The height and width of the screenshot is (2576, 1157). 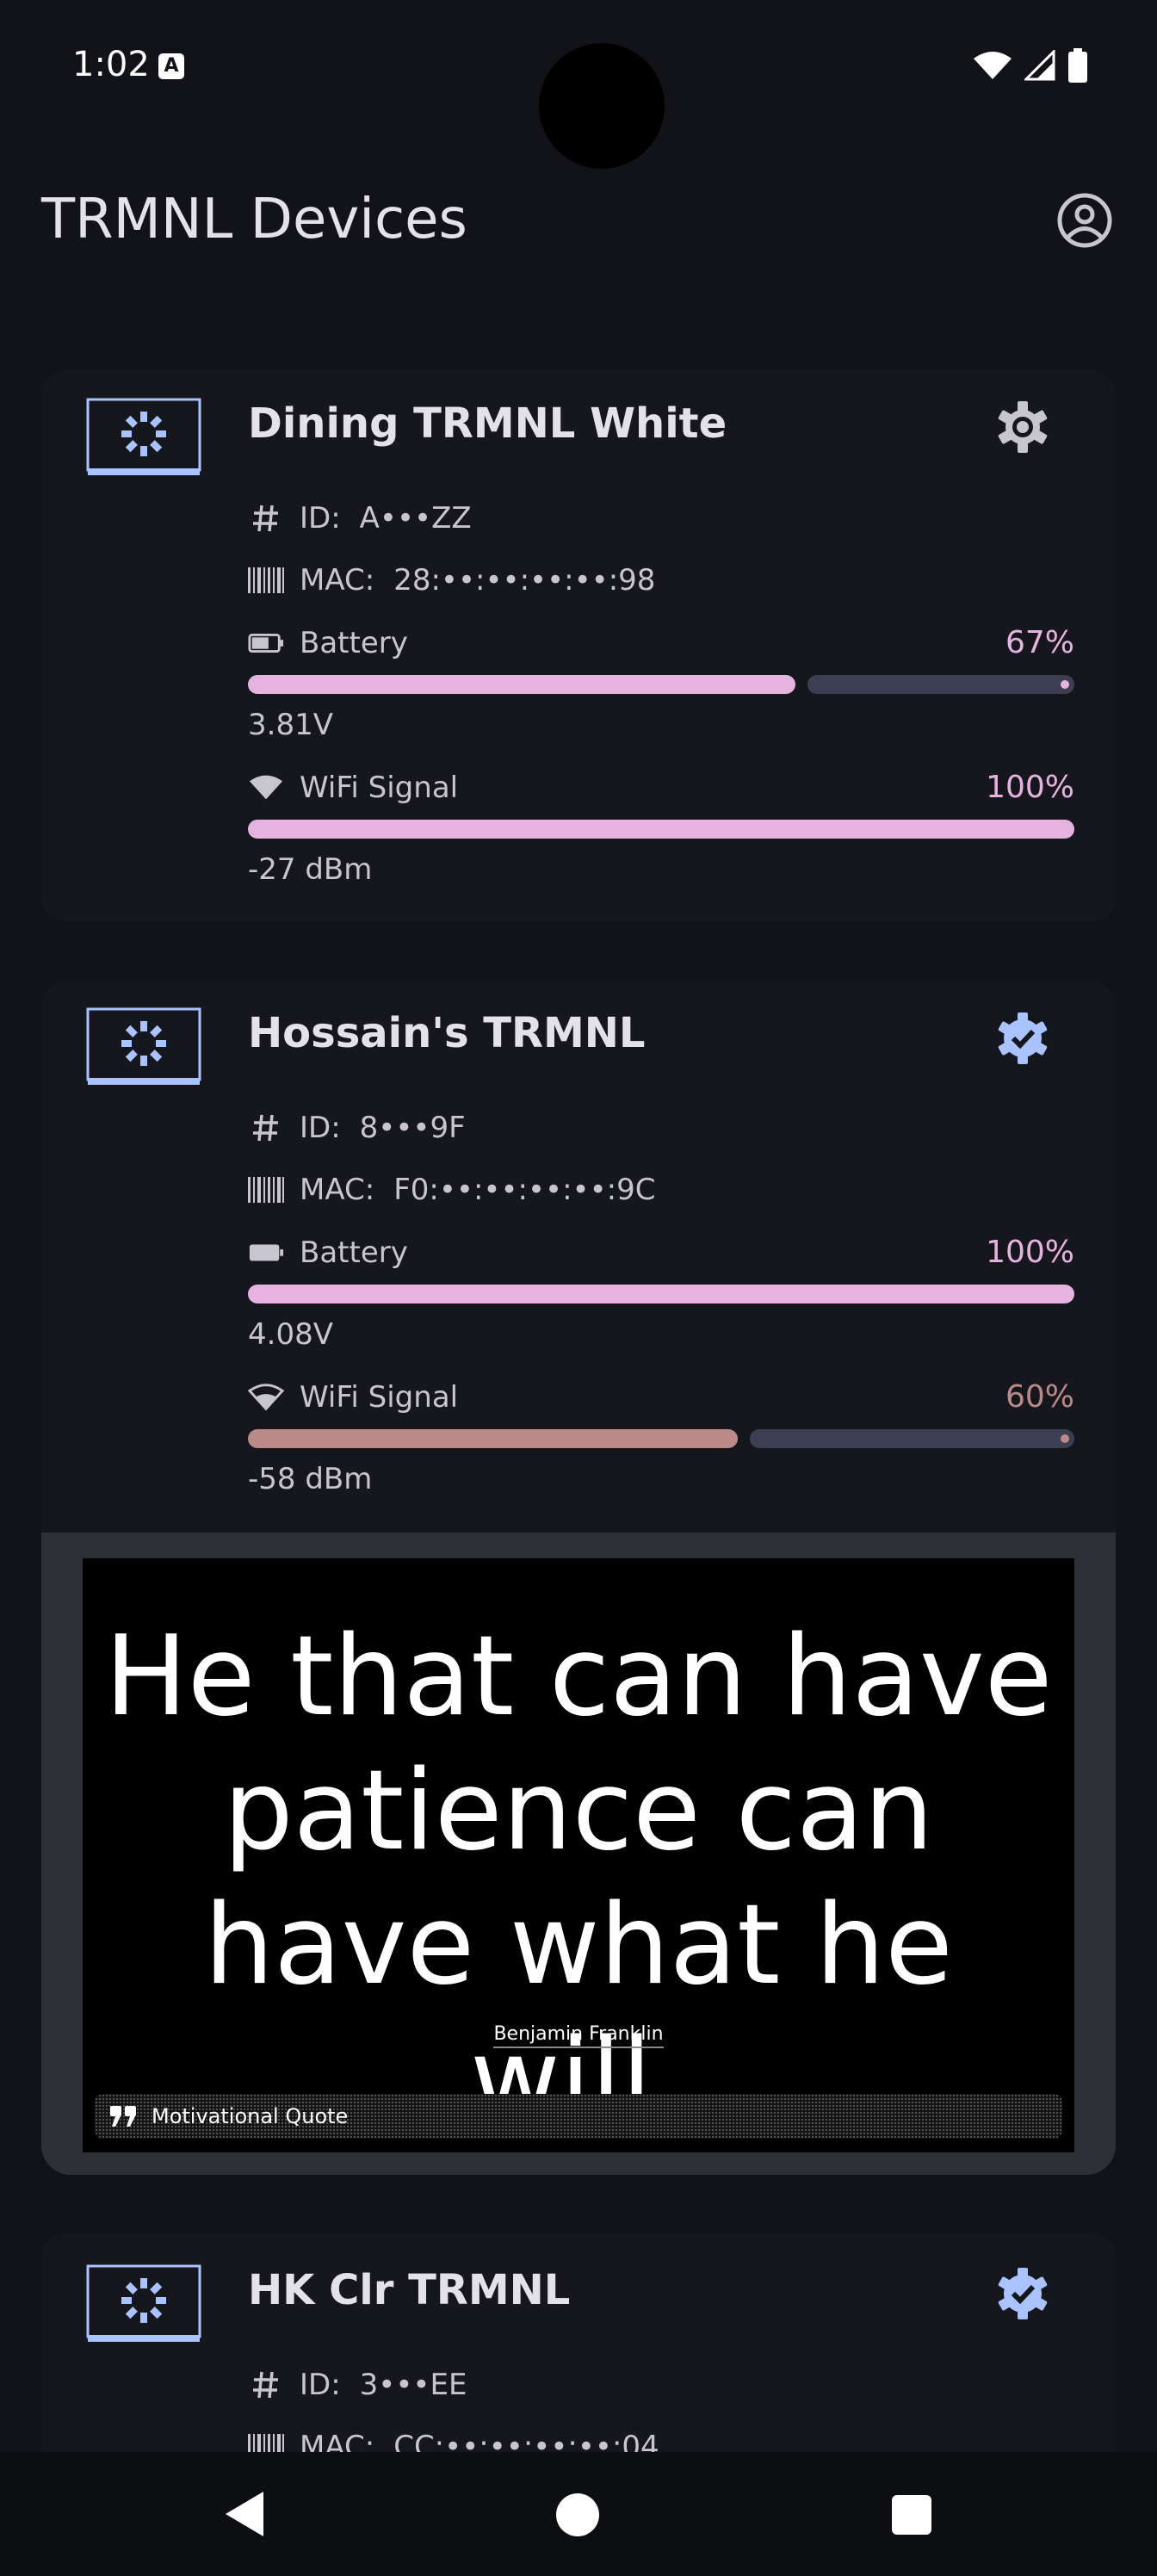 I want to click on recents-icon, so click(x=912, y=2515).